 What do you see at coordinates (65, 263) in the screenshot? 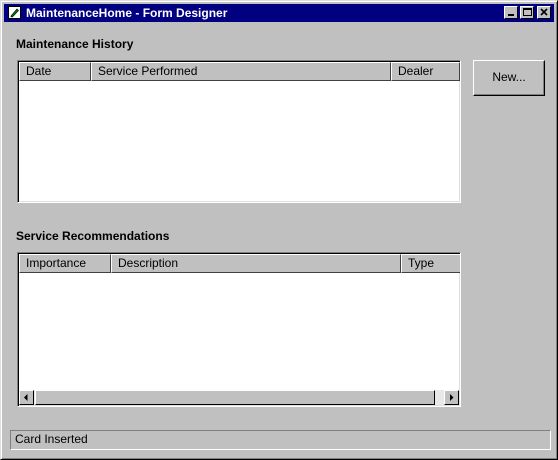
I see `column-header-importance: Importance` at bounding box center [65, 263].